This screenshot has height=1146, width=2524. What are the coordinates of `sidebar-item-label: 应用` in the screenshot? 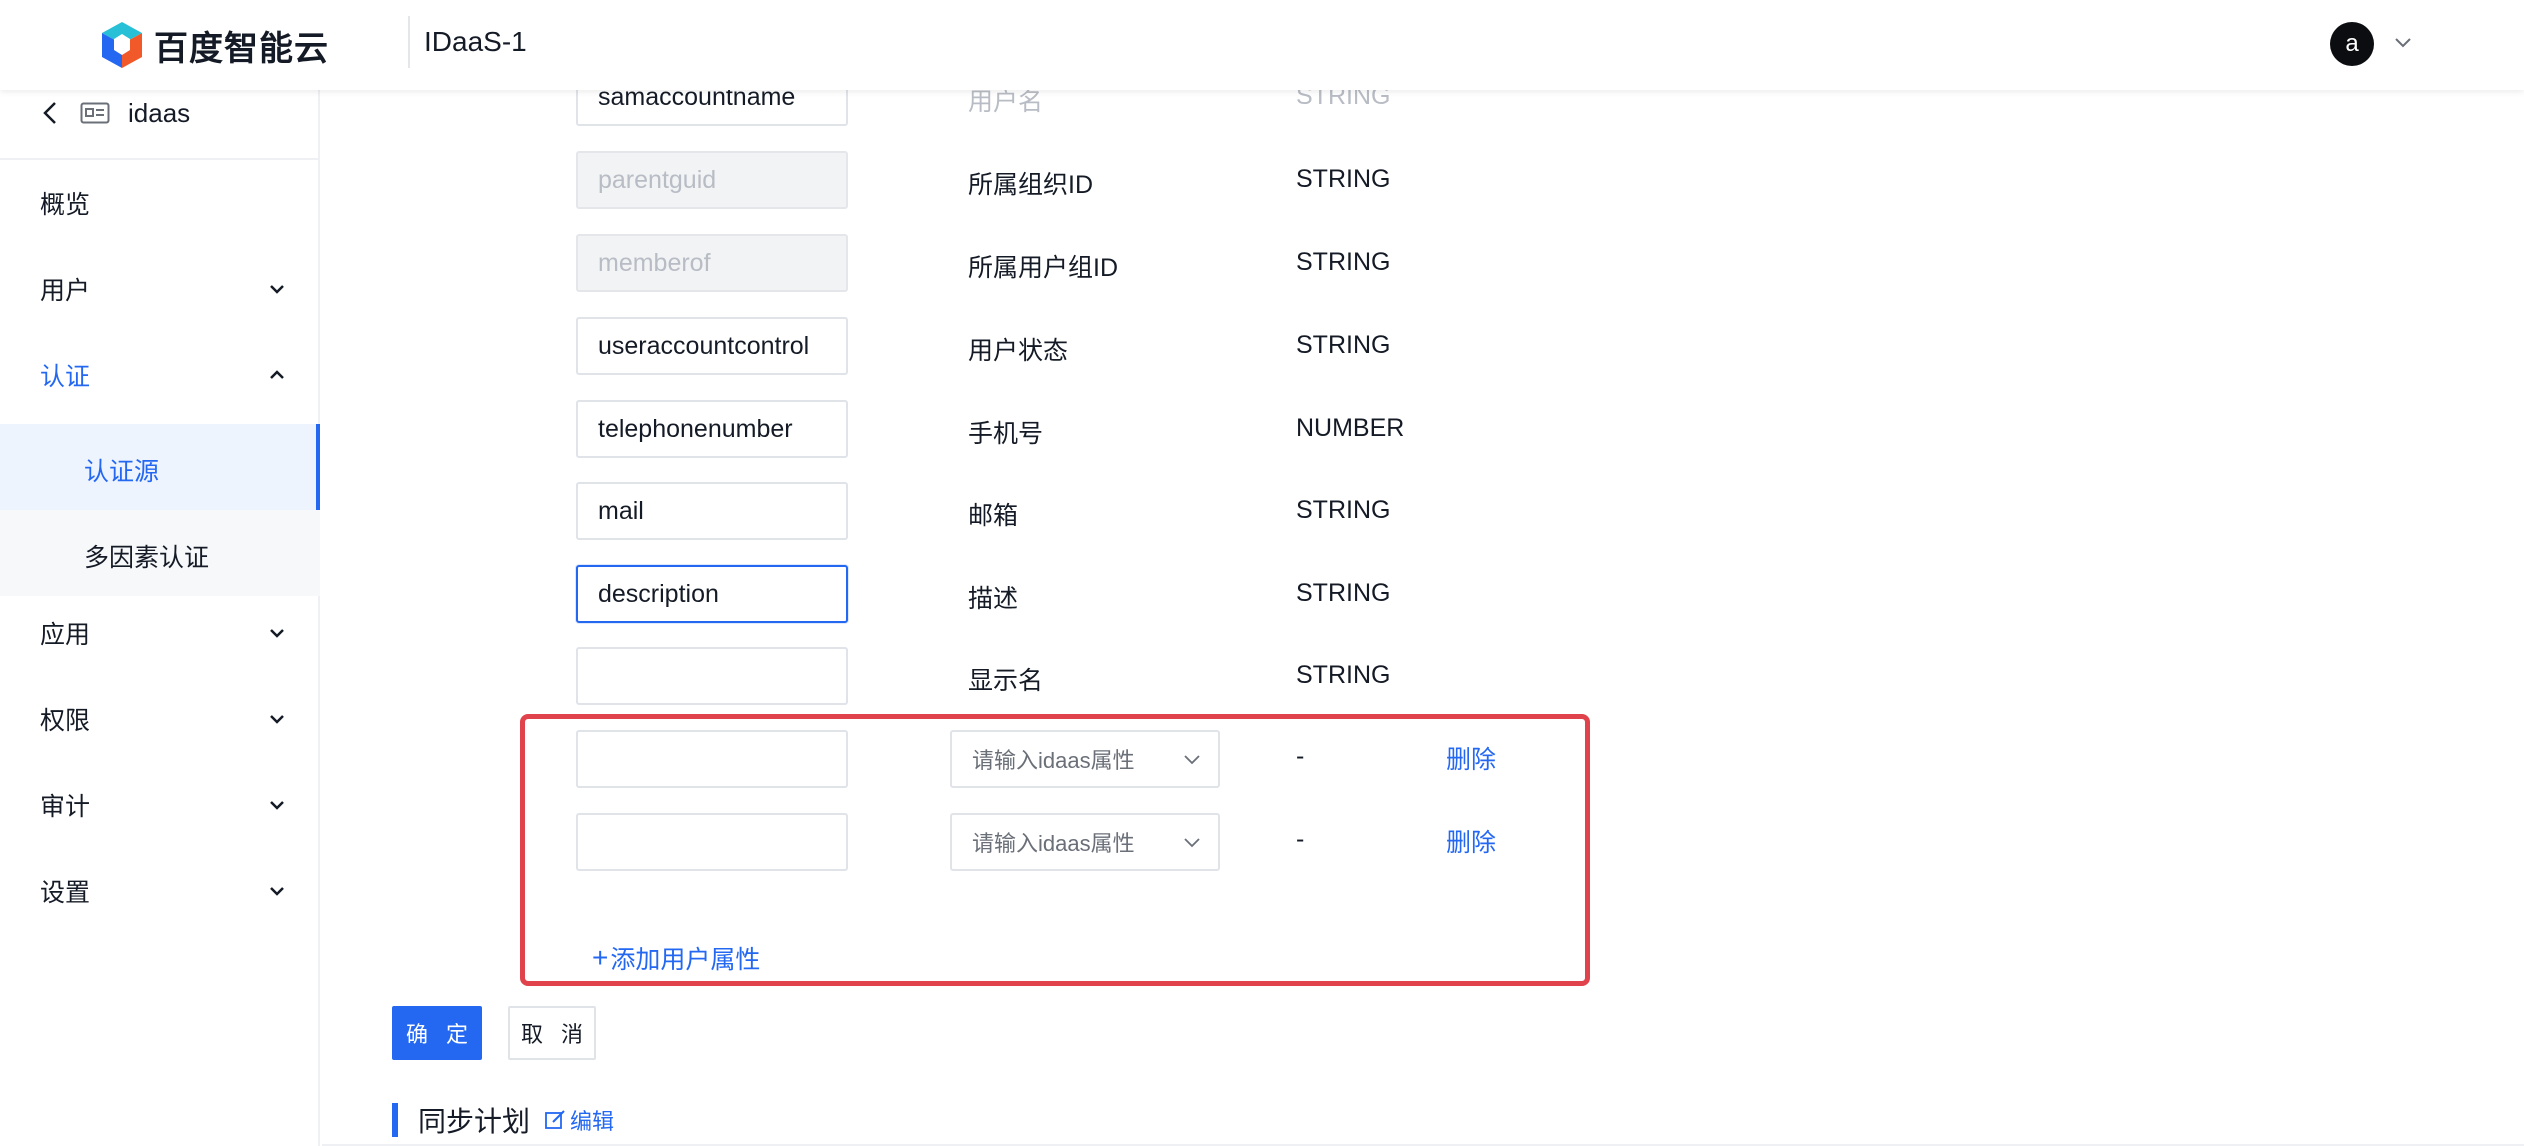 It's located at (65, 635).